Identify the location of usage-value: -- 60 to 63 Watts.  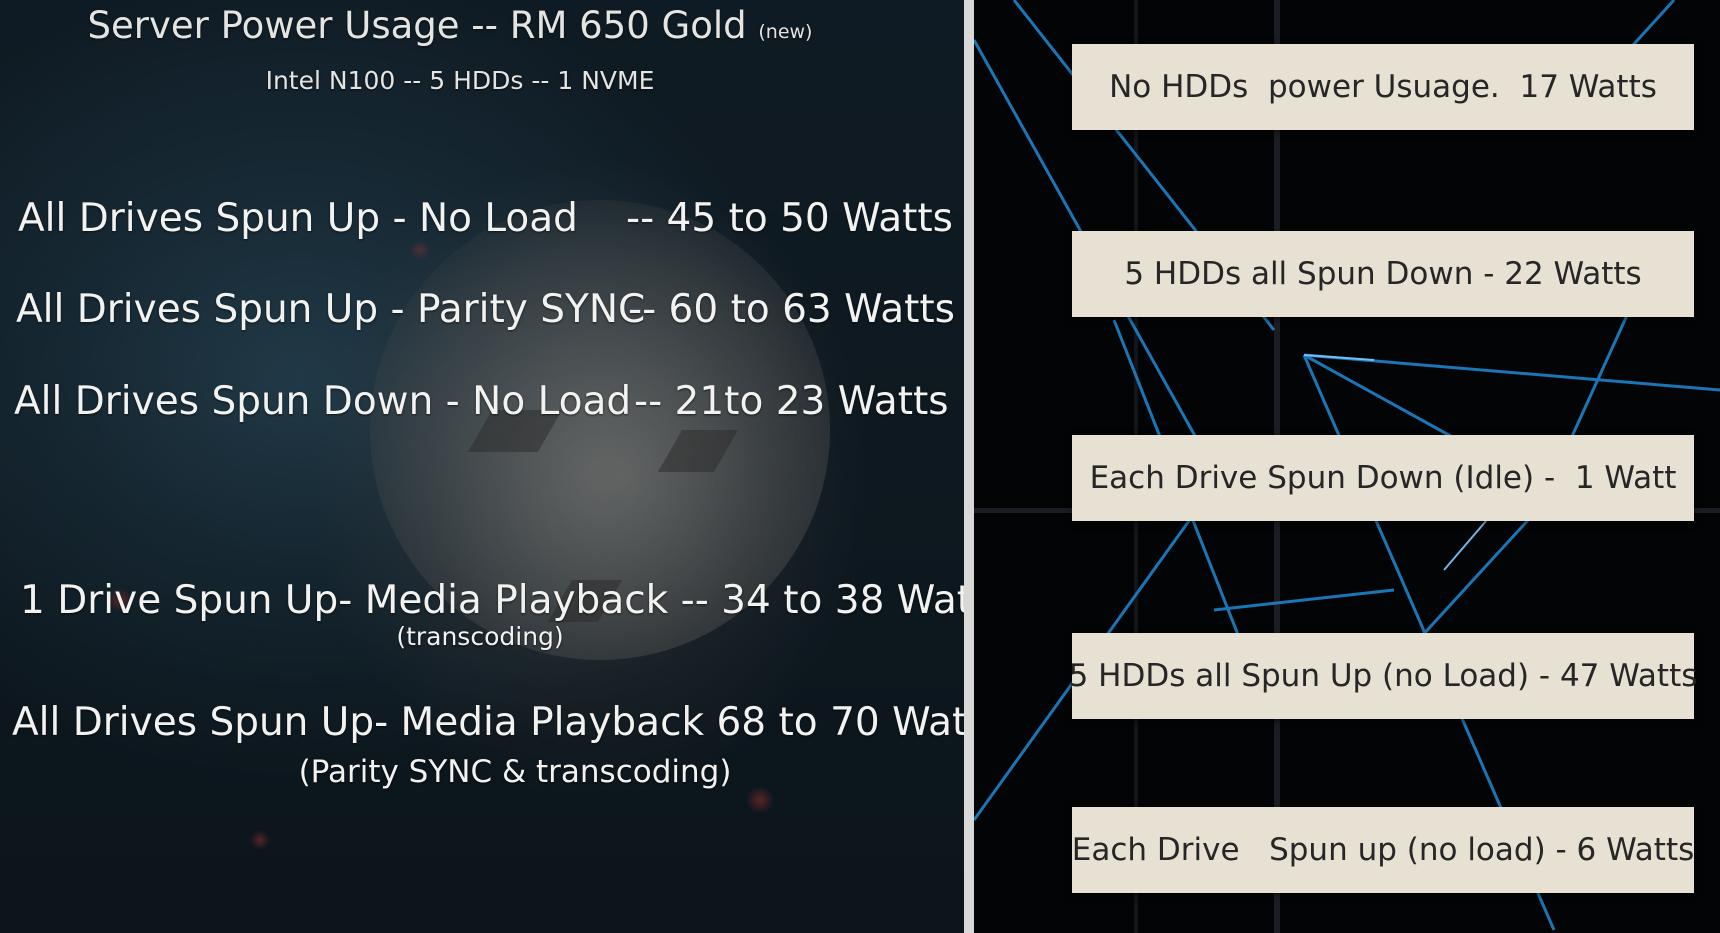
(792, 309).